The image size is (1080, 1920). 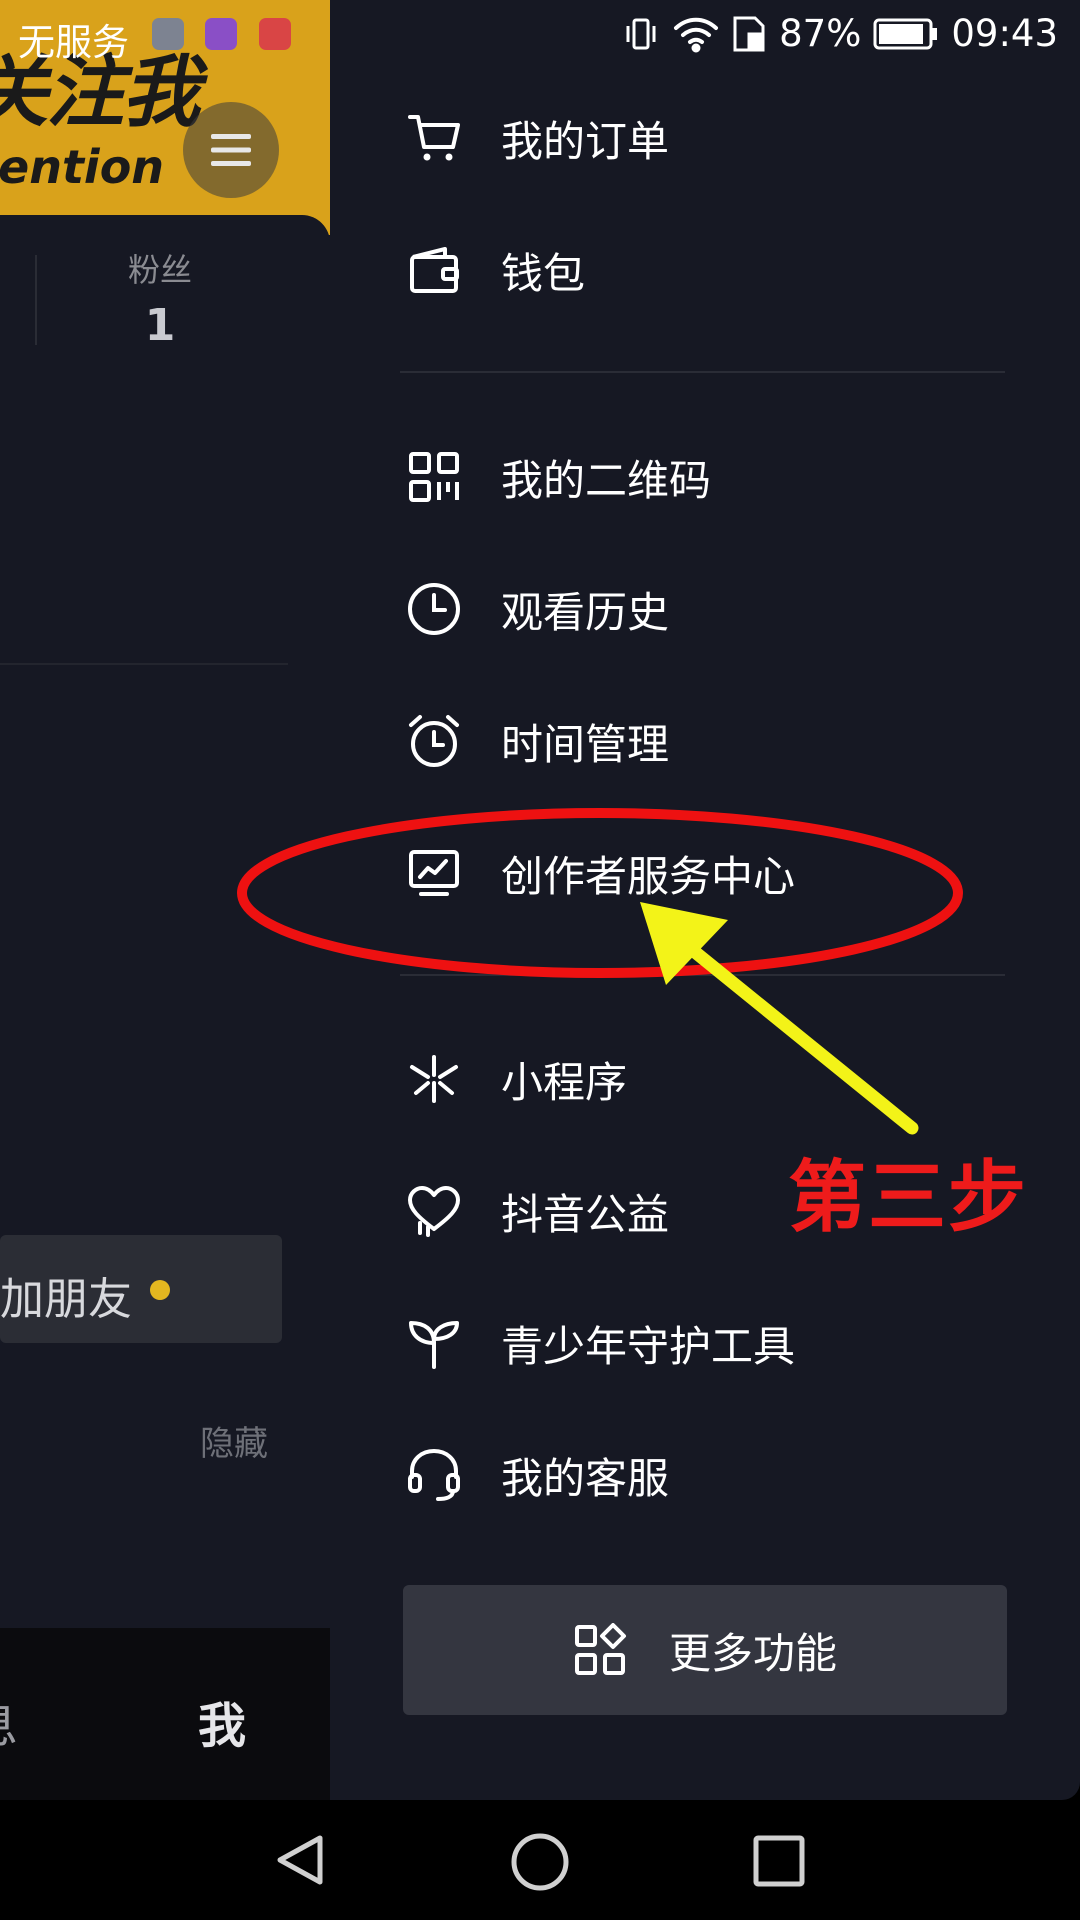 I want to click on clock-icon, so click(x=434, y=609).